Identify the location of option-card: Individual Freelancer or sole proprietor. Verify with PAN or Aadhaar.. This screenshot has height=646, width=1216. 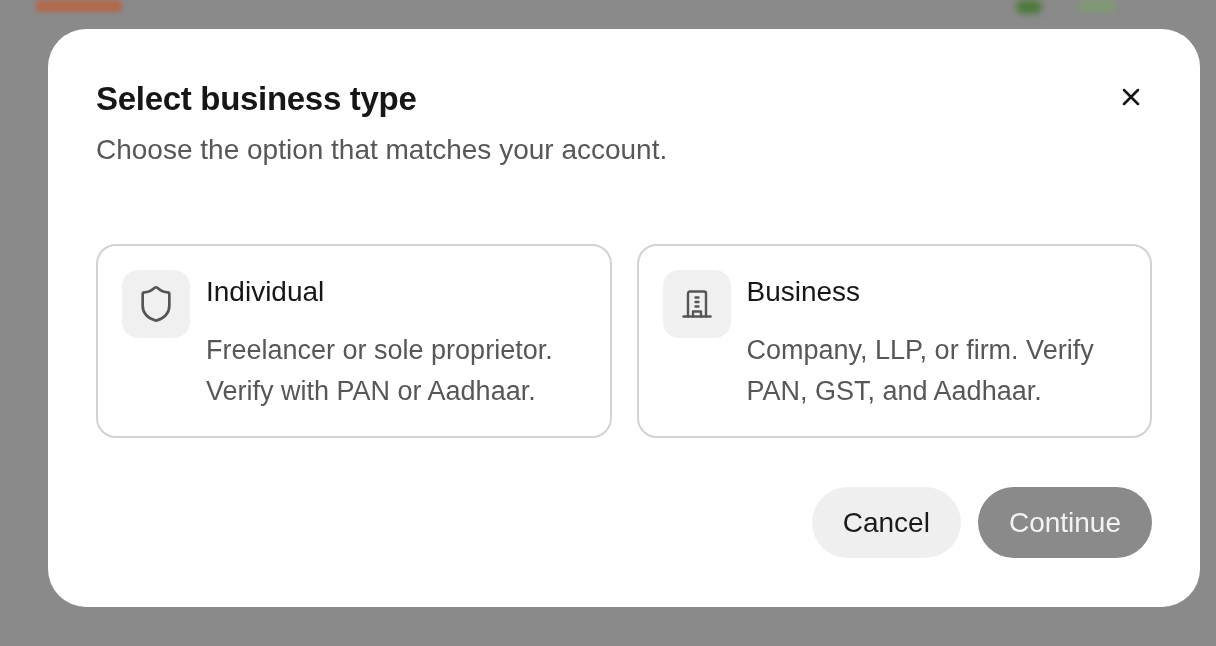
(354, 341).